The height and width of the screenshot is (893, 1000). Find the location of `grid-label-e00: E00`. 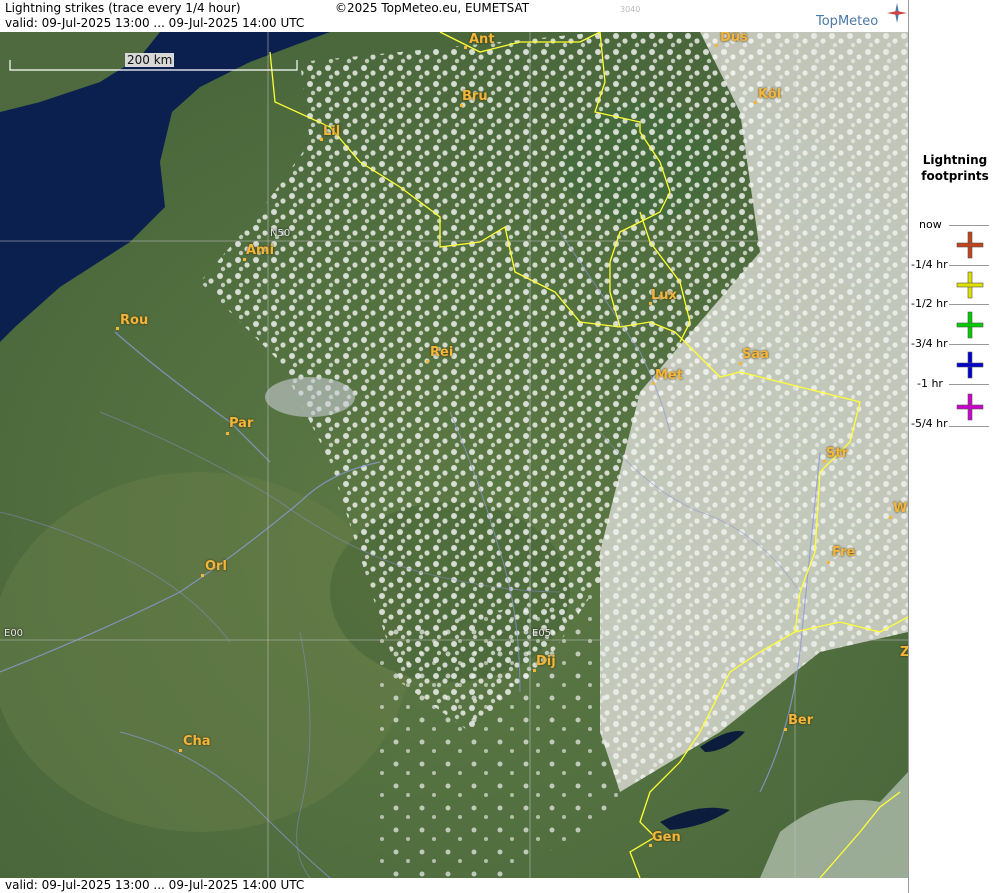

grid-label-e00: E00 is located at coordinates (14, 633).